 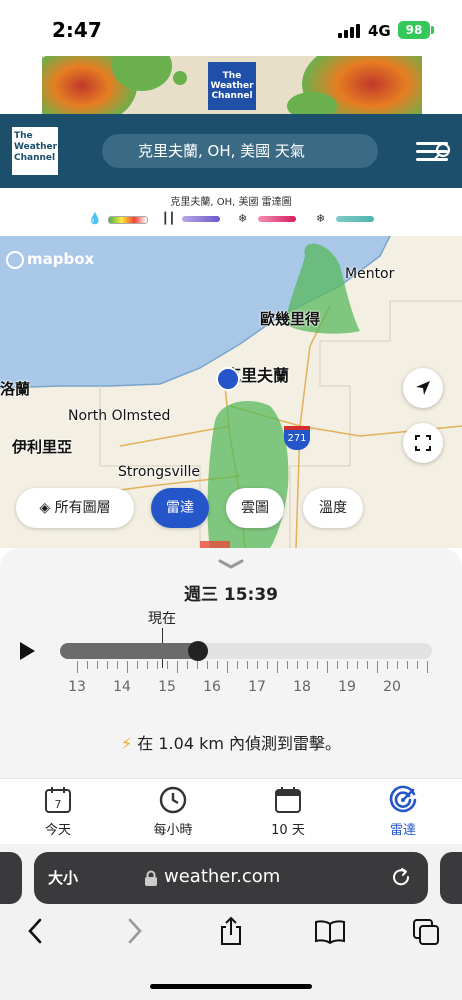 I want to click on tab-hourly: 每小時, so click(x=173, y=811).